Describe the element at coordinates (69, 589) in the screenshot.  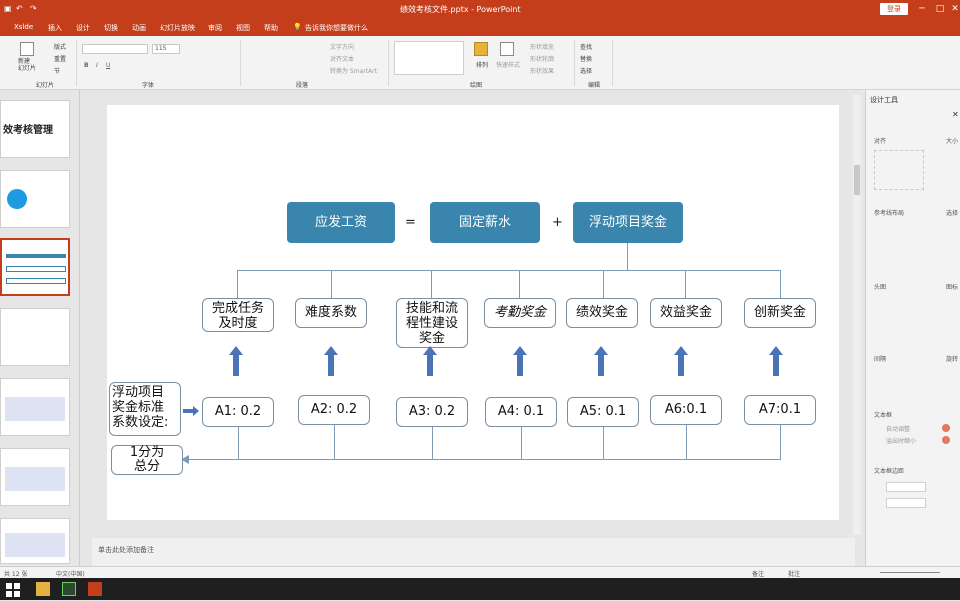
I see `app-icon` at that location.